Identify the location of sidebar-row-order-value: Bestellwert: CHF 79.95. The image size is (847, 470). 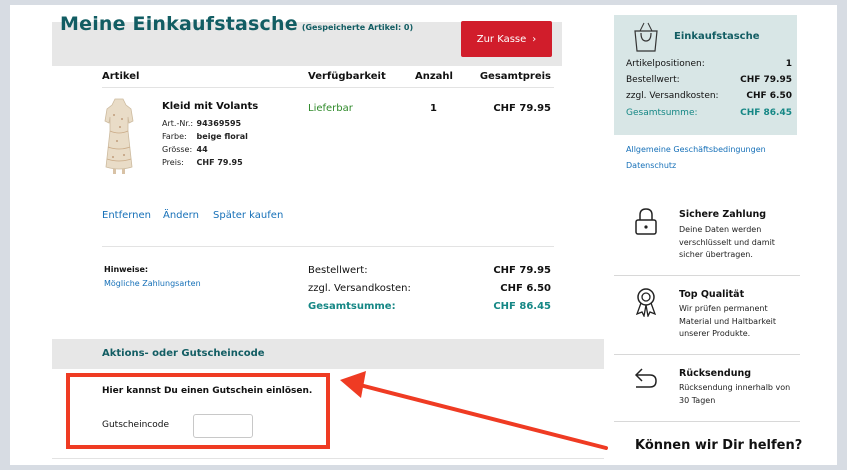
(709, 80).